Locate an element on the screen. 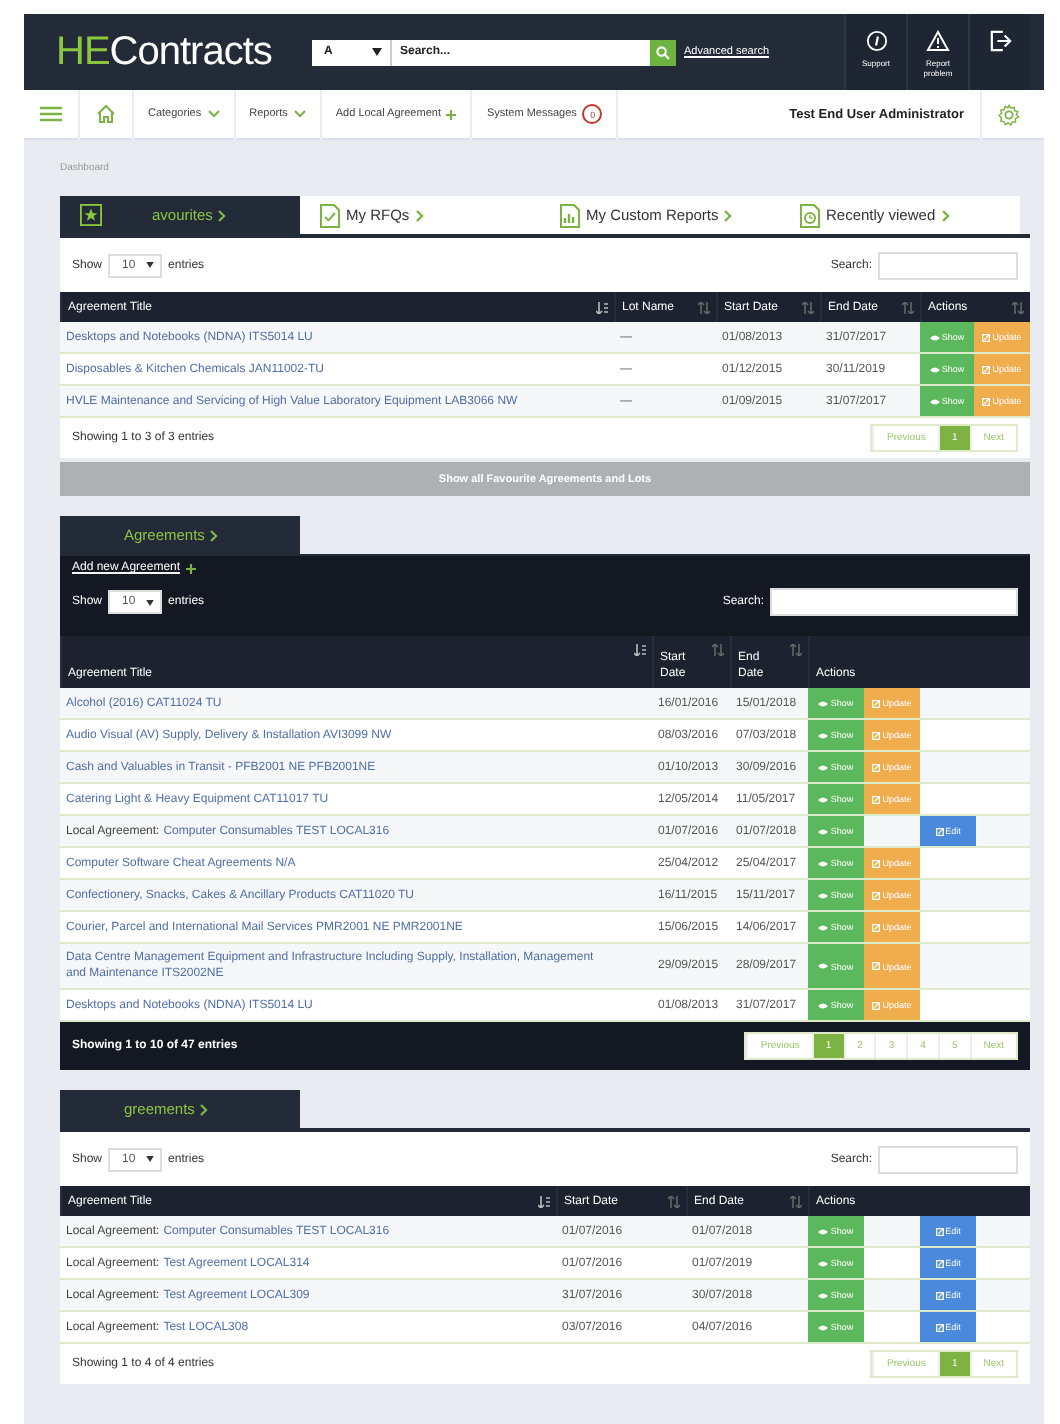  home-icon is located at coordinates (106, 114).